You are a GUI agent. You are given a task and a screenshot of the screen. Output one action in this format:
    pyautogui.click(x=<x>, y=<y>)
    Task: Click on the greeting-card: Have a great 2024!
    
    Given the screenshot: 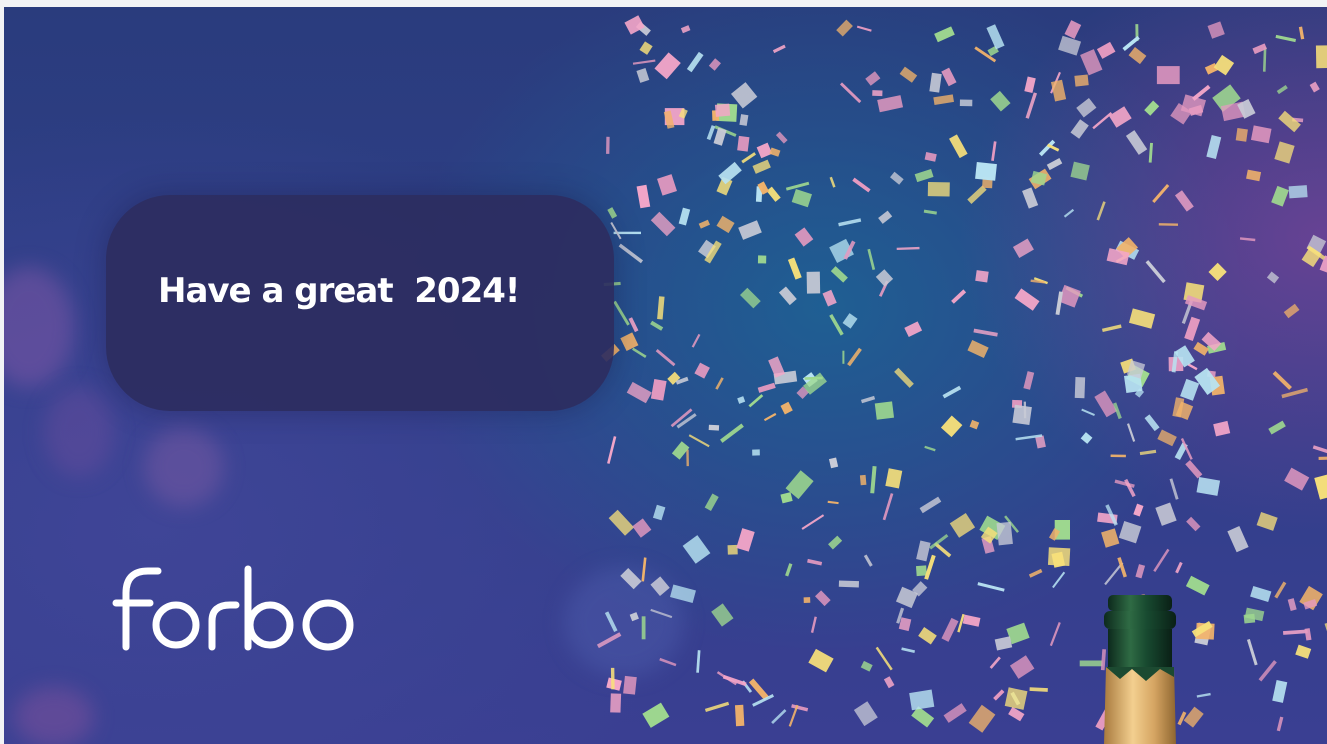 What is the action you would take?
    pyautogui.click(x=360, y=303)
    